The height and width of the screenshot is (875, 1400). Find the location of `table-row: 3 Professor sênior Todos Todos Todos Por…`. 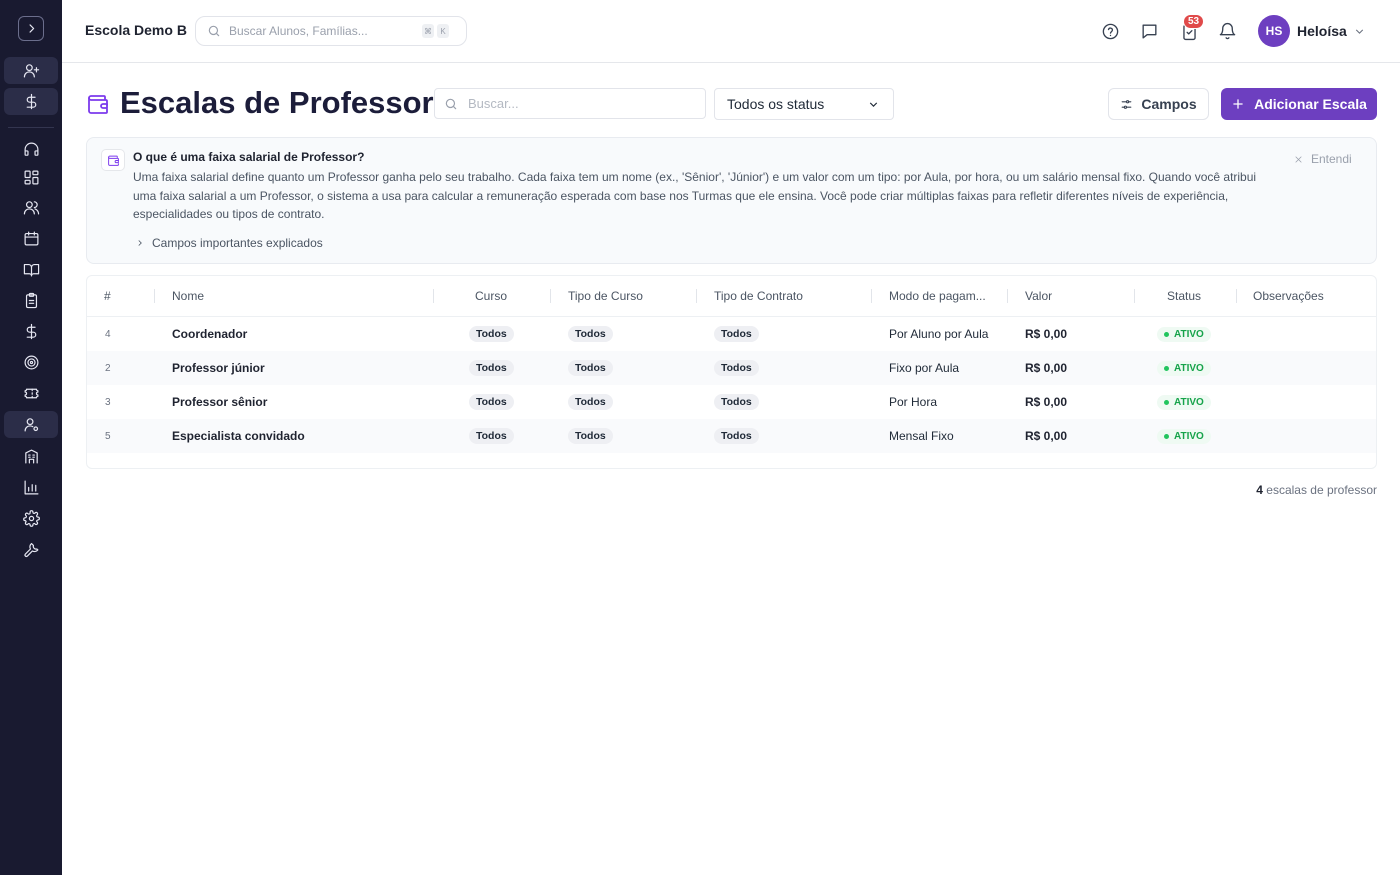

table-row: 3 Professor sênior Todos Todos Todos Por… is located at coordinates (731, 402).